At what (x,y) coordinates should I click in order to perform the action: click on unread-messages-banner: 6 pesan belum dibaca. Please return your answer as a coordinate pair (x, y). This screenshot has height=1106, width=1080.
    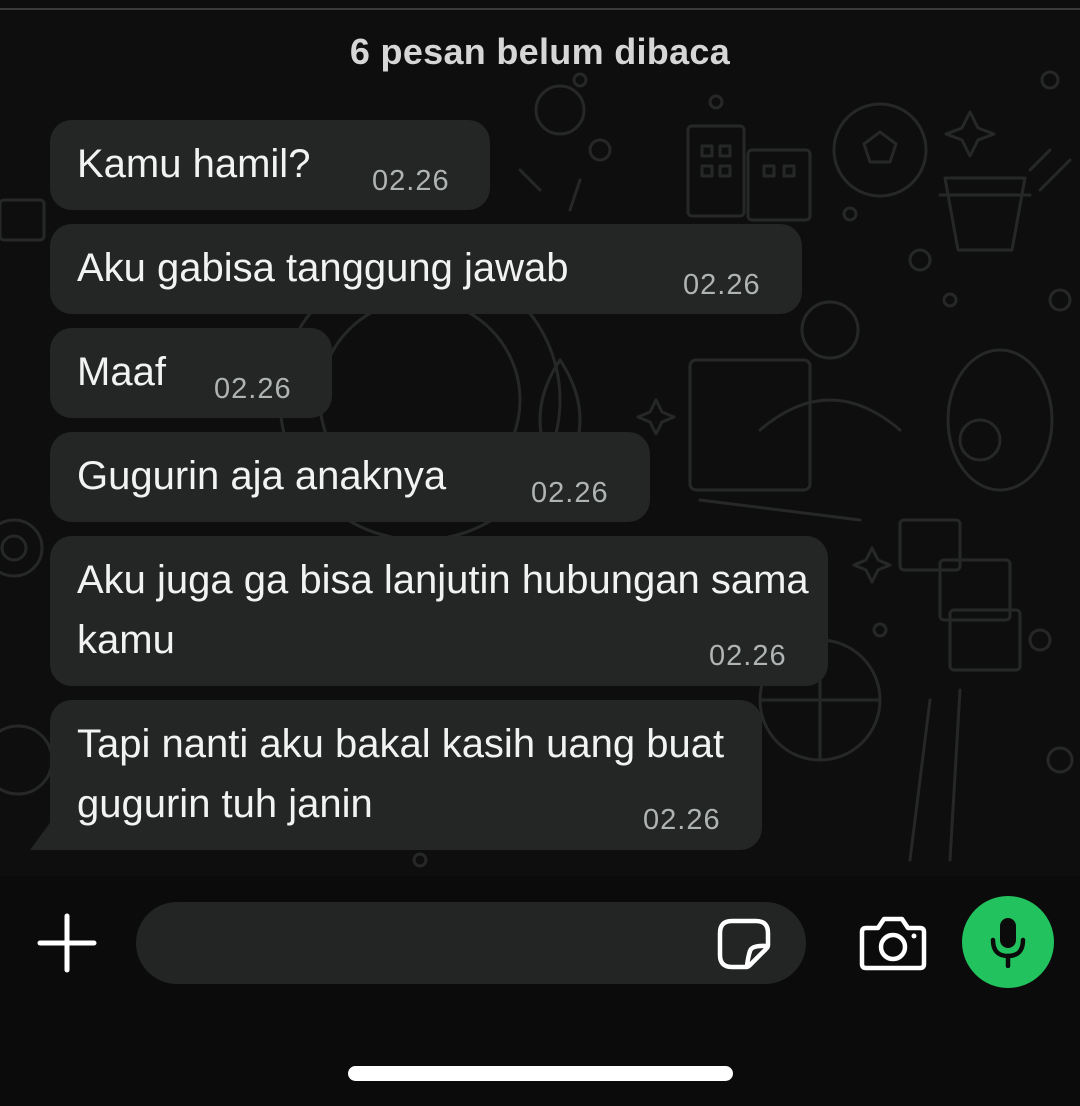
    Looking at the image, I should click on (540, 52).